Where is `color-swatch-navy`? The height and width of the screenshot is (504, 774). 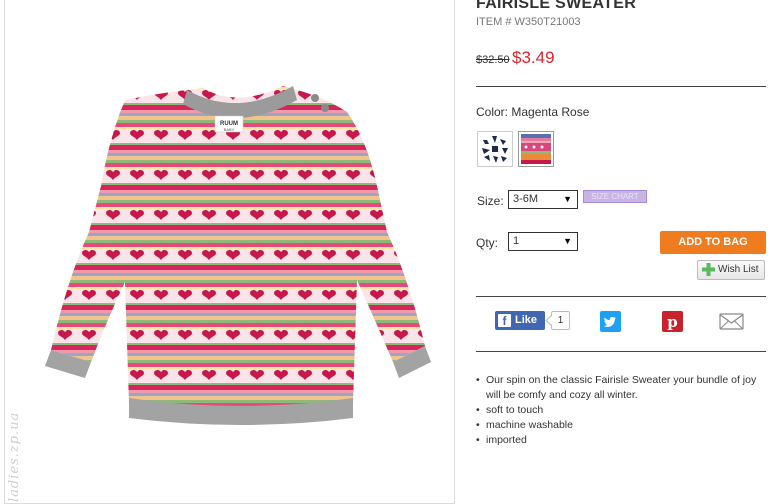
color-swatch-navy is located at coordinates (495, 149).